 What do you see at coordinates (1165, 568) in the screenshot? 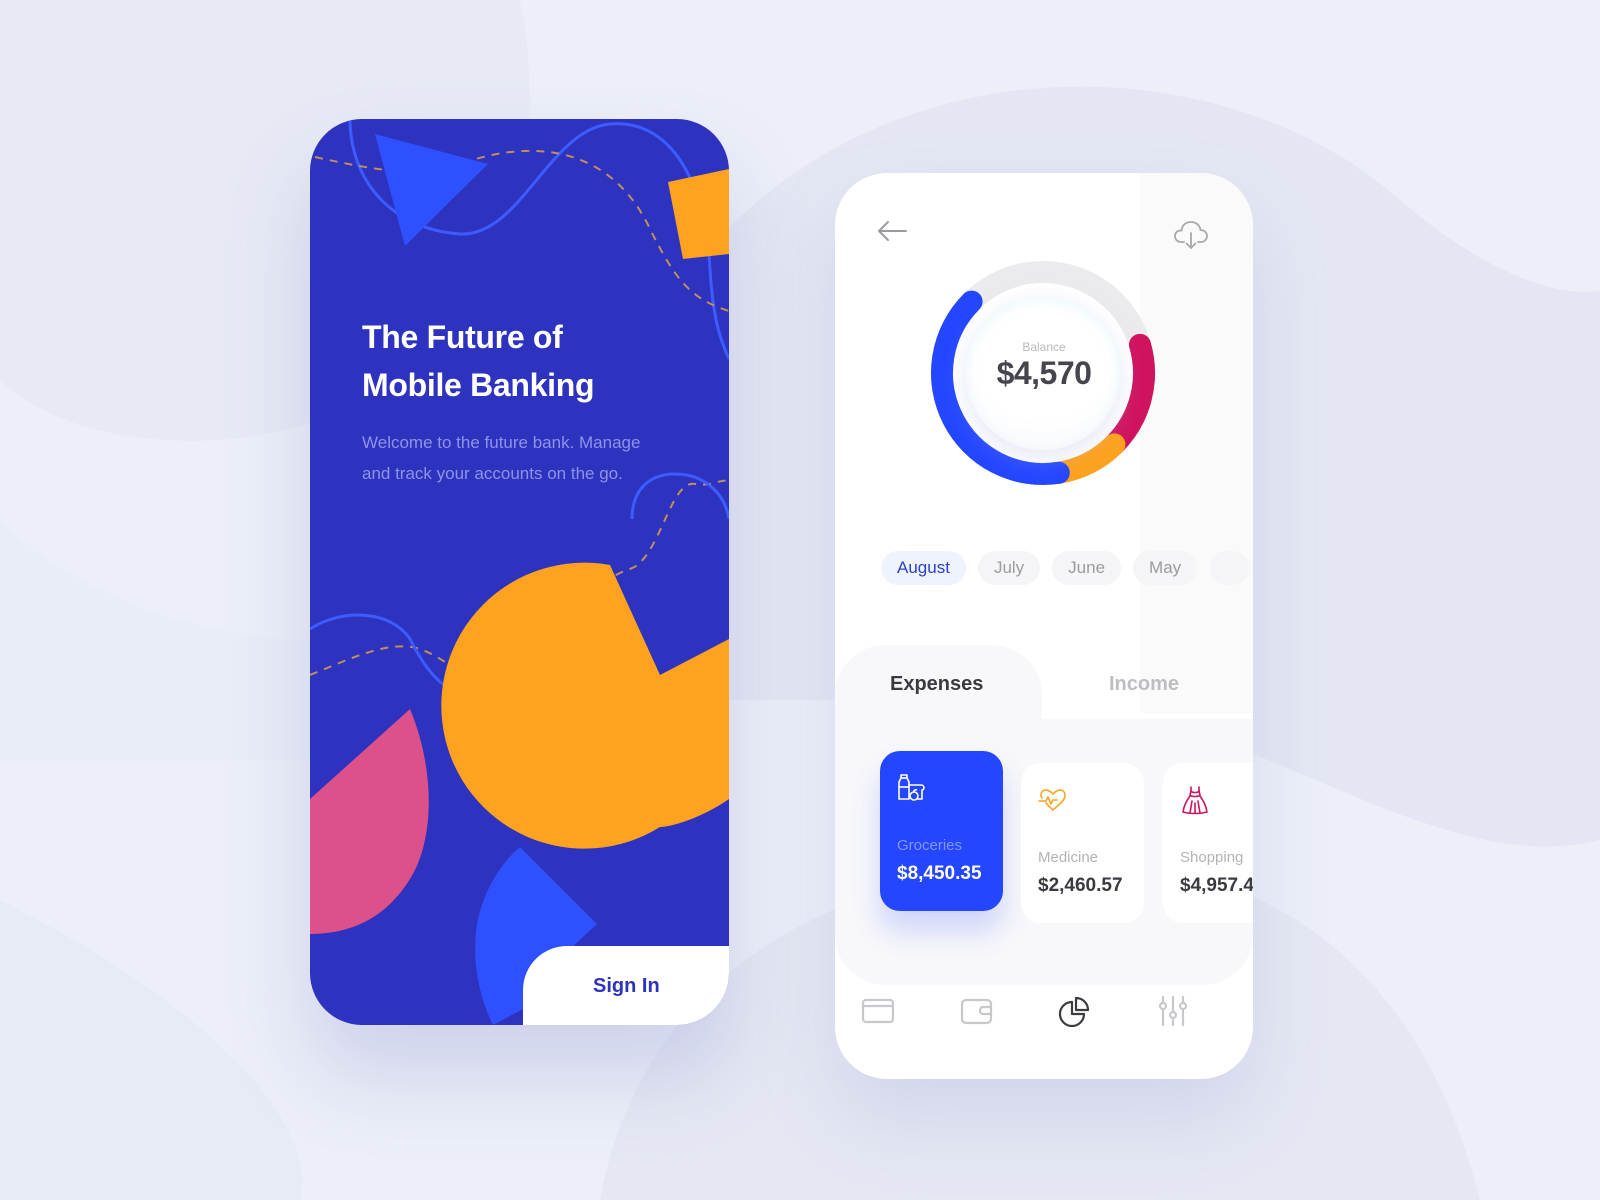
I see `month-chip-may: May` at bounding box center [1165, 568].